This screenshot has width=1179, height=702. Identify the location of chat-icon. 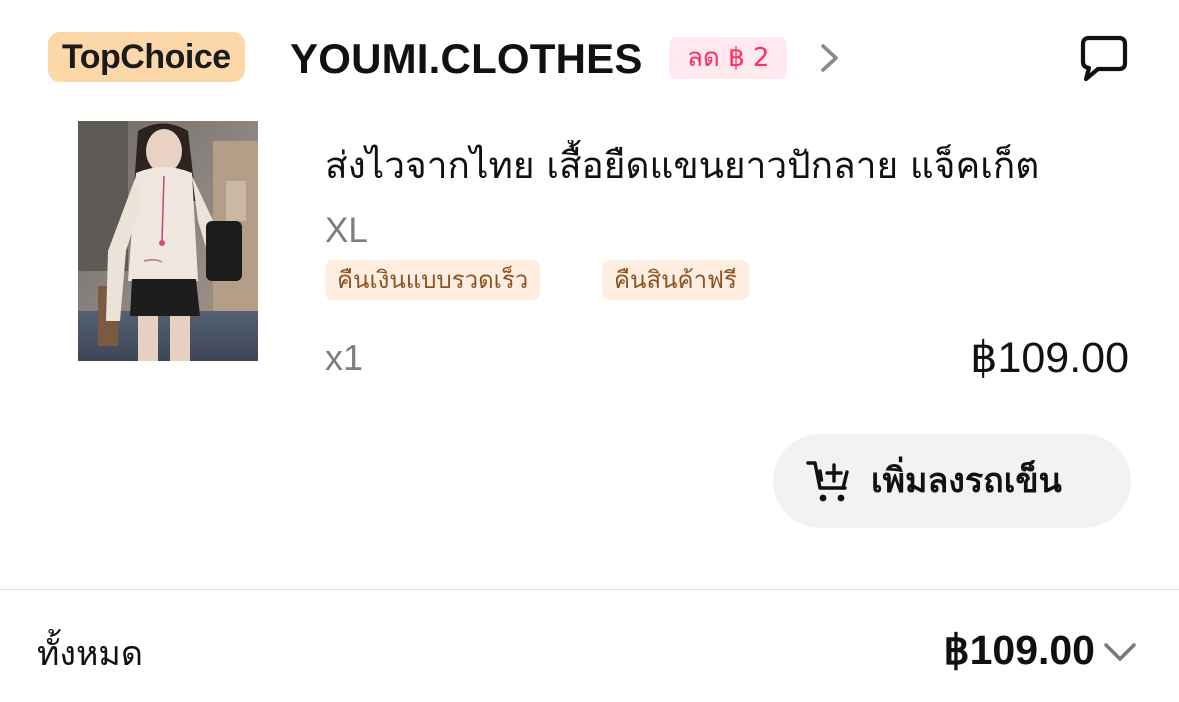
(1104, 58).